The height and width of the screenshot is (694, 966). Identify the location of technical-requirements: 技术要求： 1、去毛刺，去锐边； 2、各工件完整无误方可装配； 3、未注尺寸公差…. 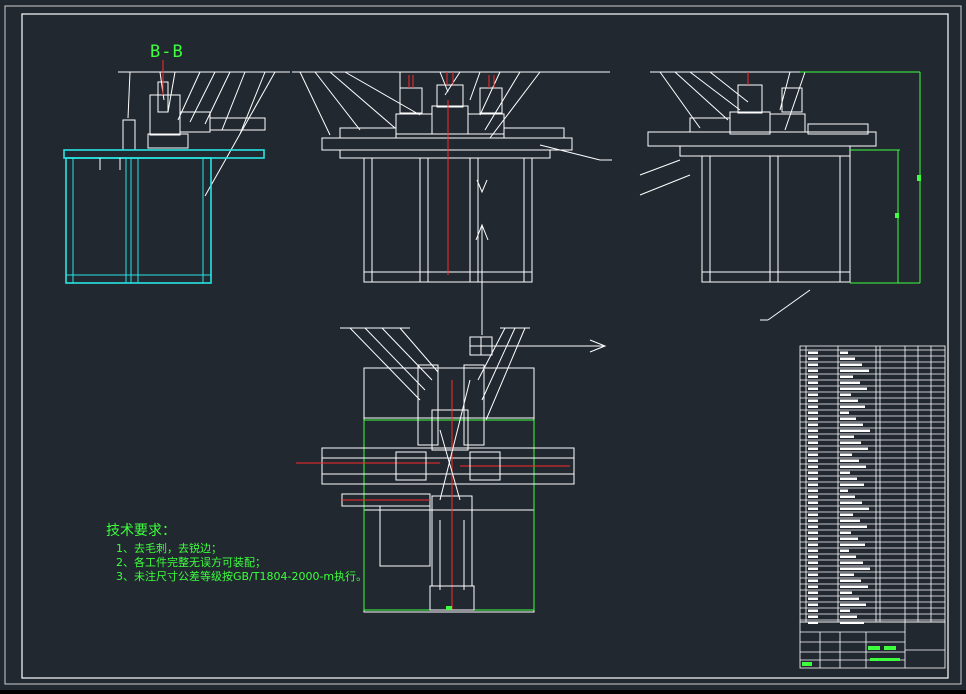
(236, 552).